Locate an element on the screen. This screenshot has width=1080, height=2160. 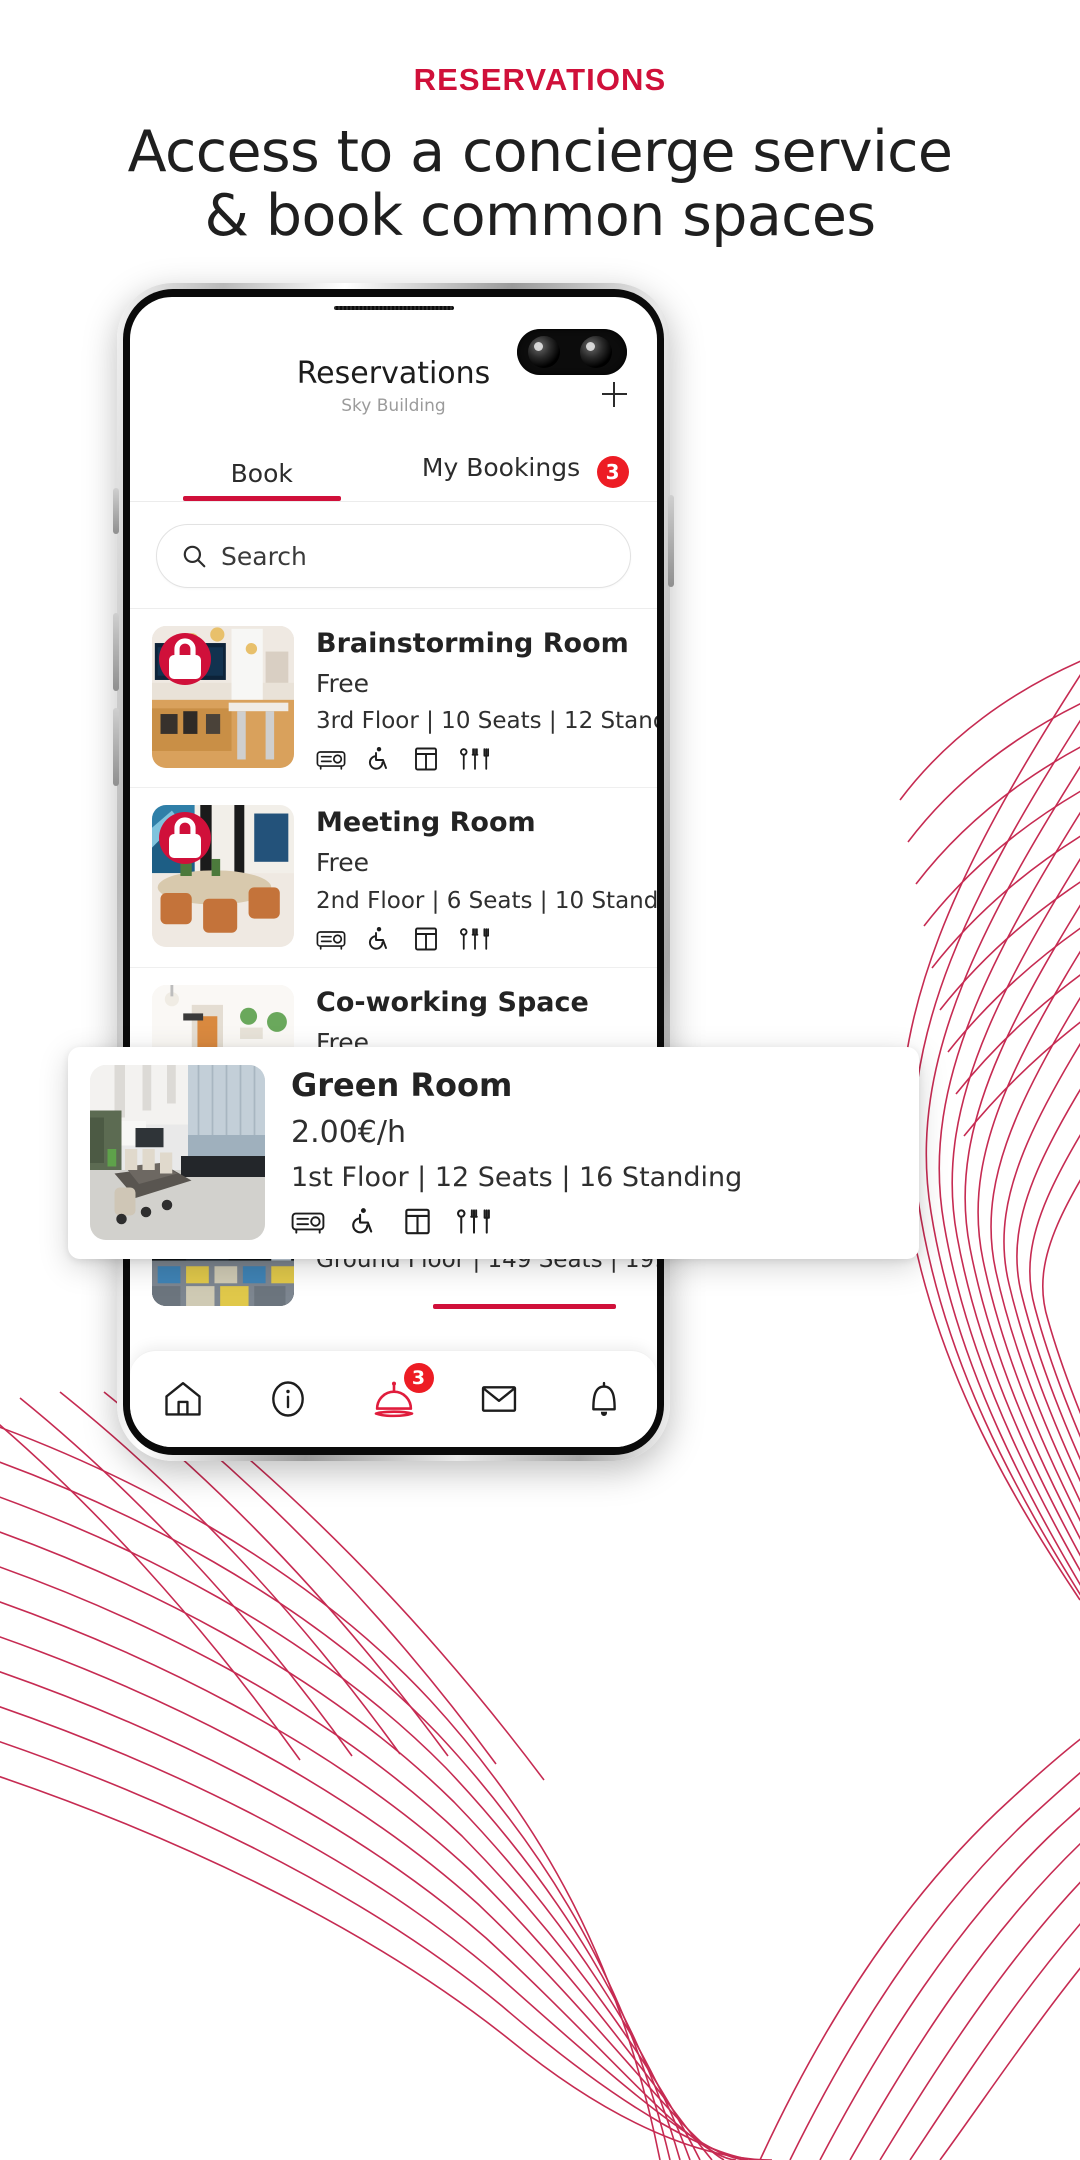
search-icon is located at coordinates (194, 556).